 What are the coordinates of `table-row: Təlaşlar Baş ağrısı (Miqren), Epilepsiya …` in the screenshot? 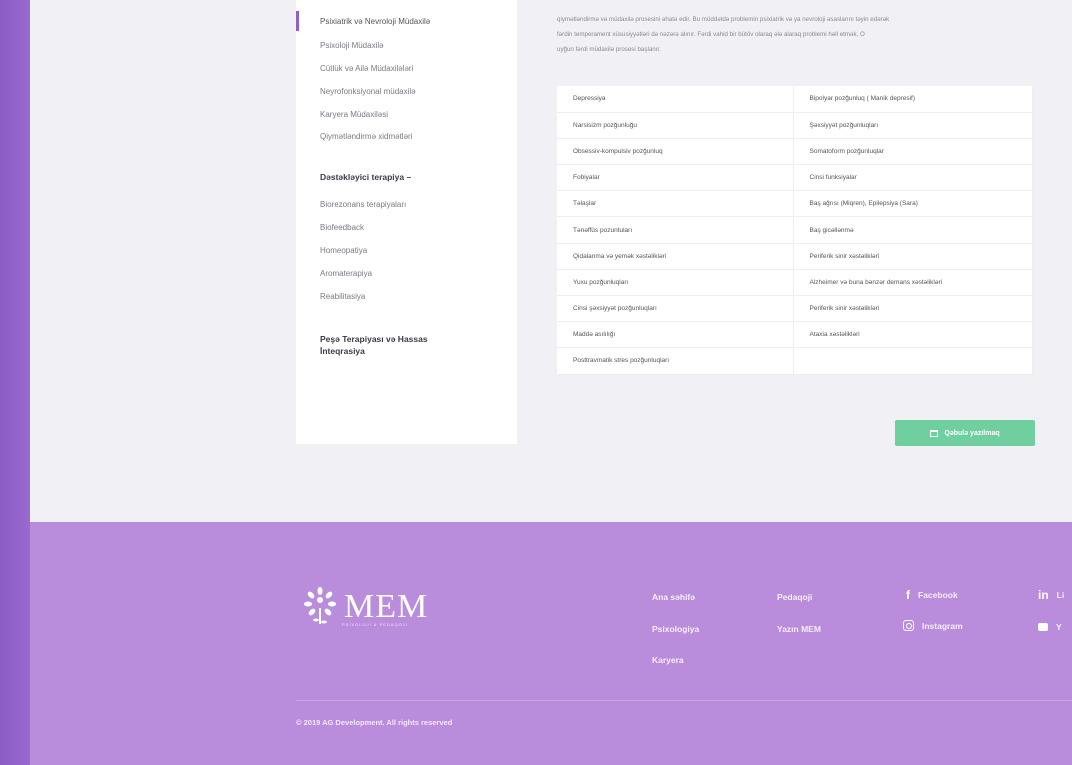 It's located at (795, 204).